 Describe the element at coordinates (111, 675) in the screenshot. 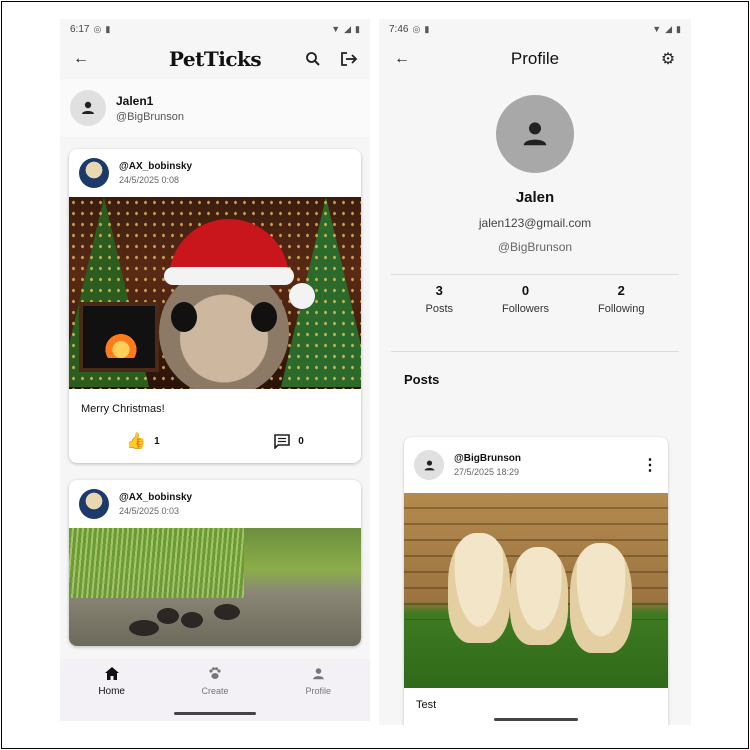

I see `home-icon` at that location.